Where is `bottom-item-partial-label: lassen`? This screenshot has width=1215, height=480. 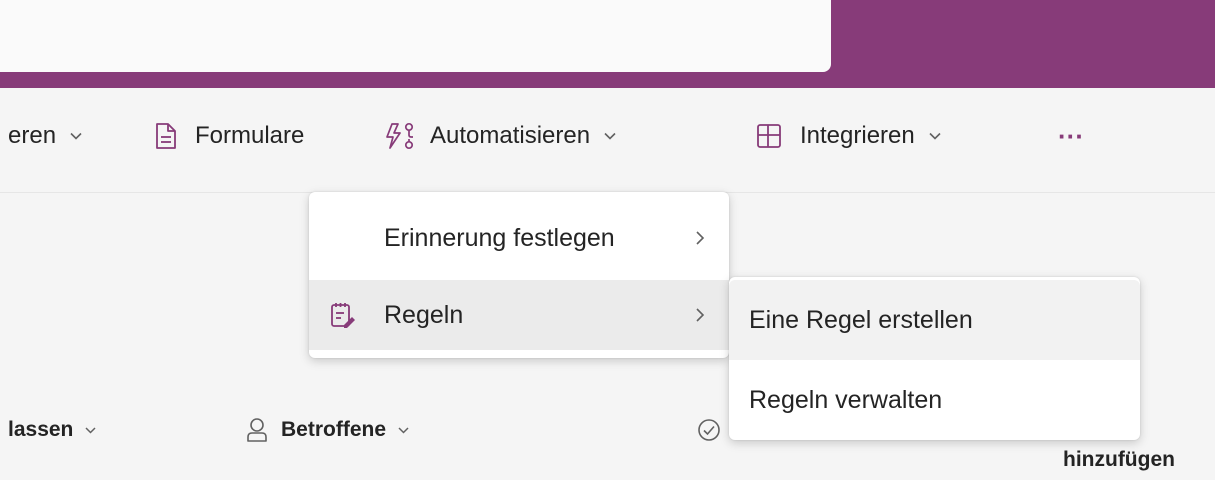
bottom-item-partial-label: lassen is located at coordinates (41, 429).